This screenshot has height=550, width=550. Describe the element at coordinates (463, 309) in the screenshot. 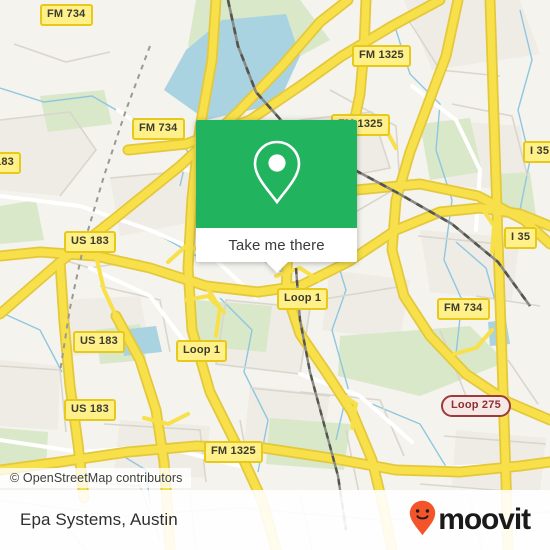

I see `road-shield-fm-734-right: FM 734` at that location.